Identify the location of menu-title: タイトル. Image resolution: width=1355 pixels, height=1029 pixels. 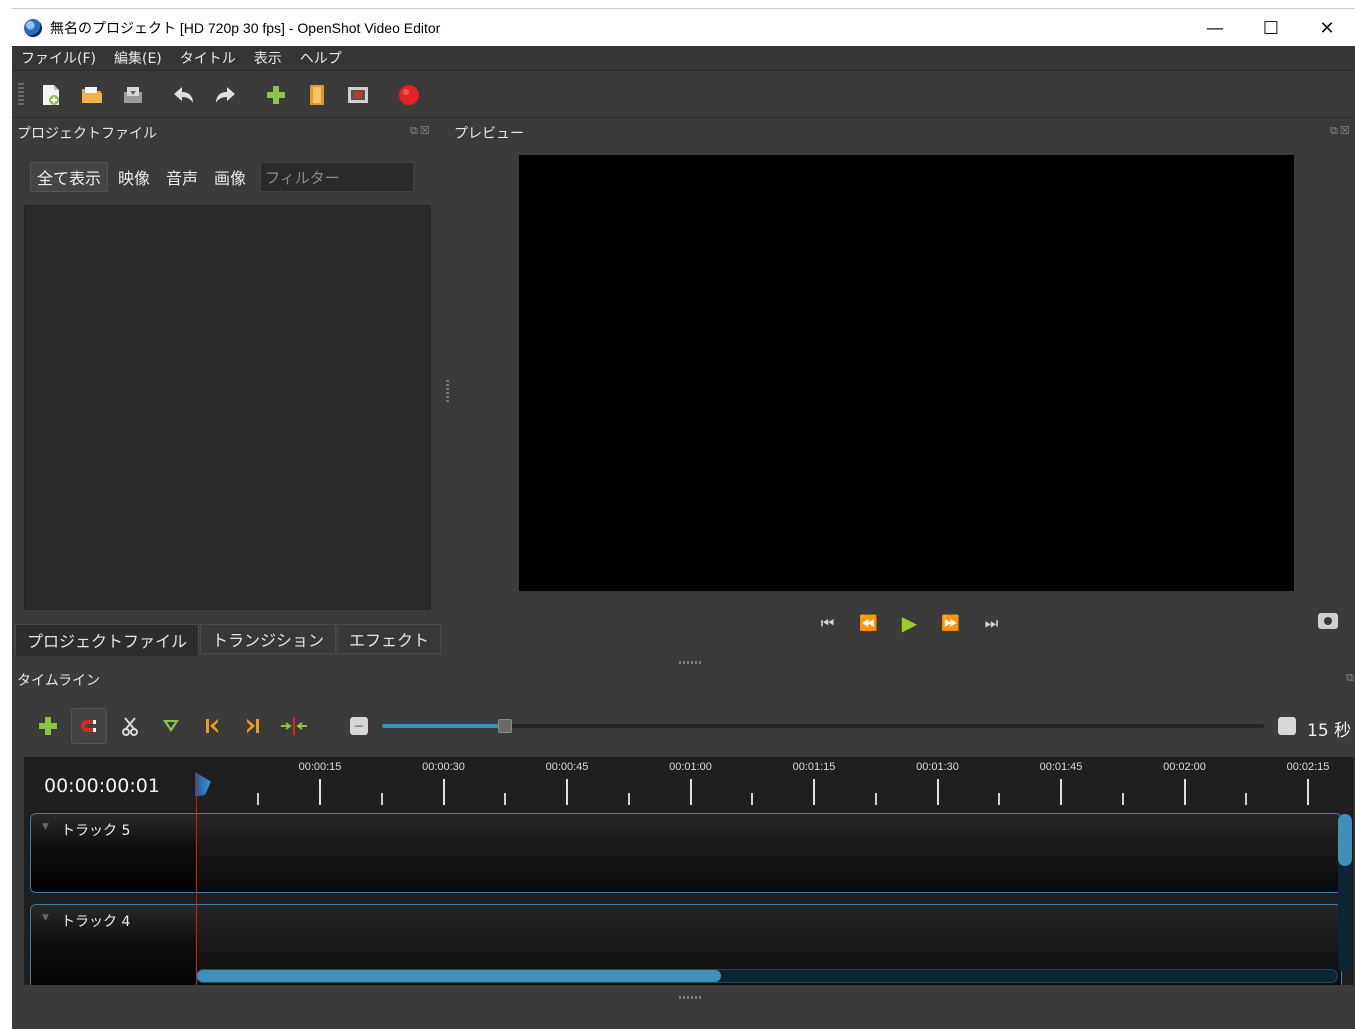
(208, 58).